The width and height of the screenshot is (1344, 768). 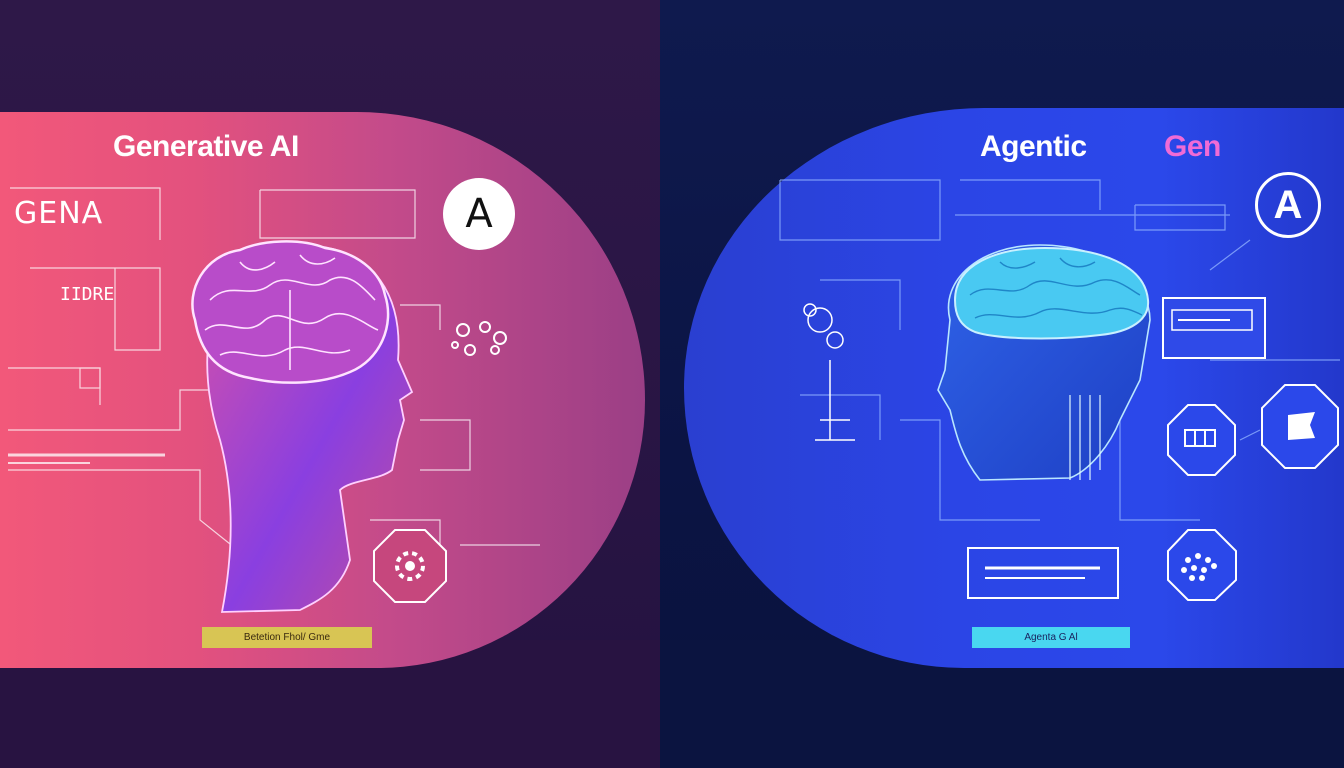 I want to click on right-letter-badge-text: A, so click(x=1288, y=204).